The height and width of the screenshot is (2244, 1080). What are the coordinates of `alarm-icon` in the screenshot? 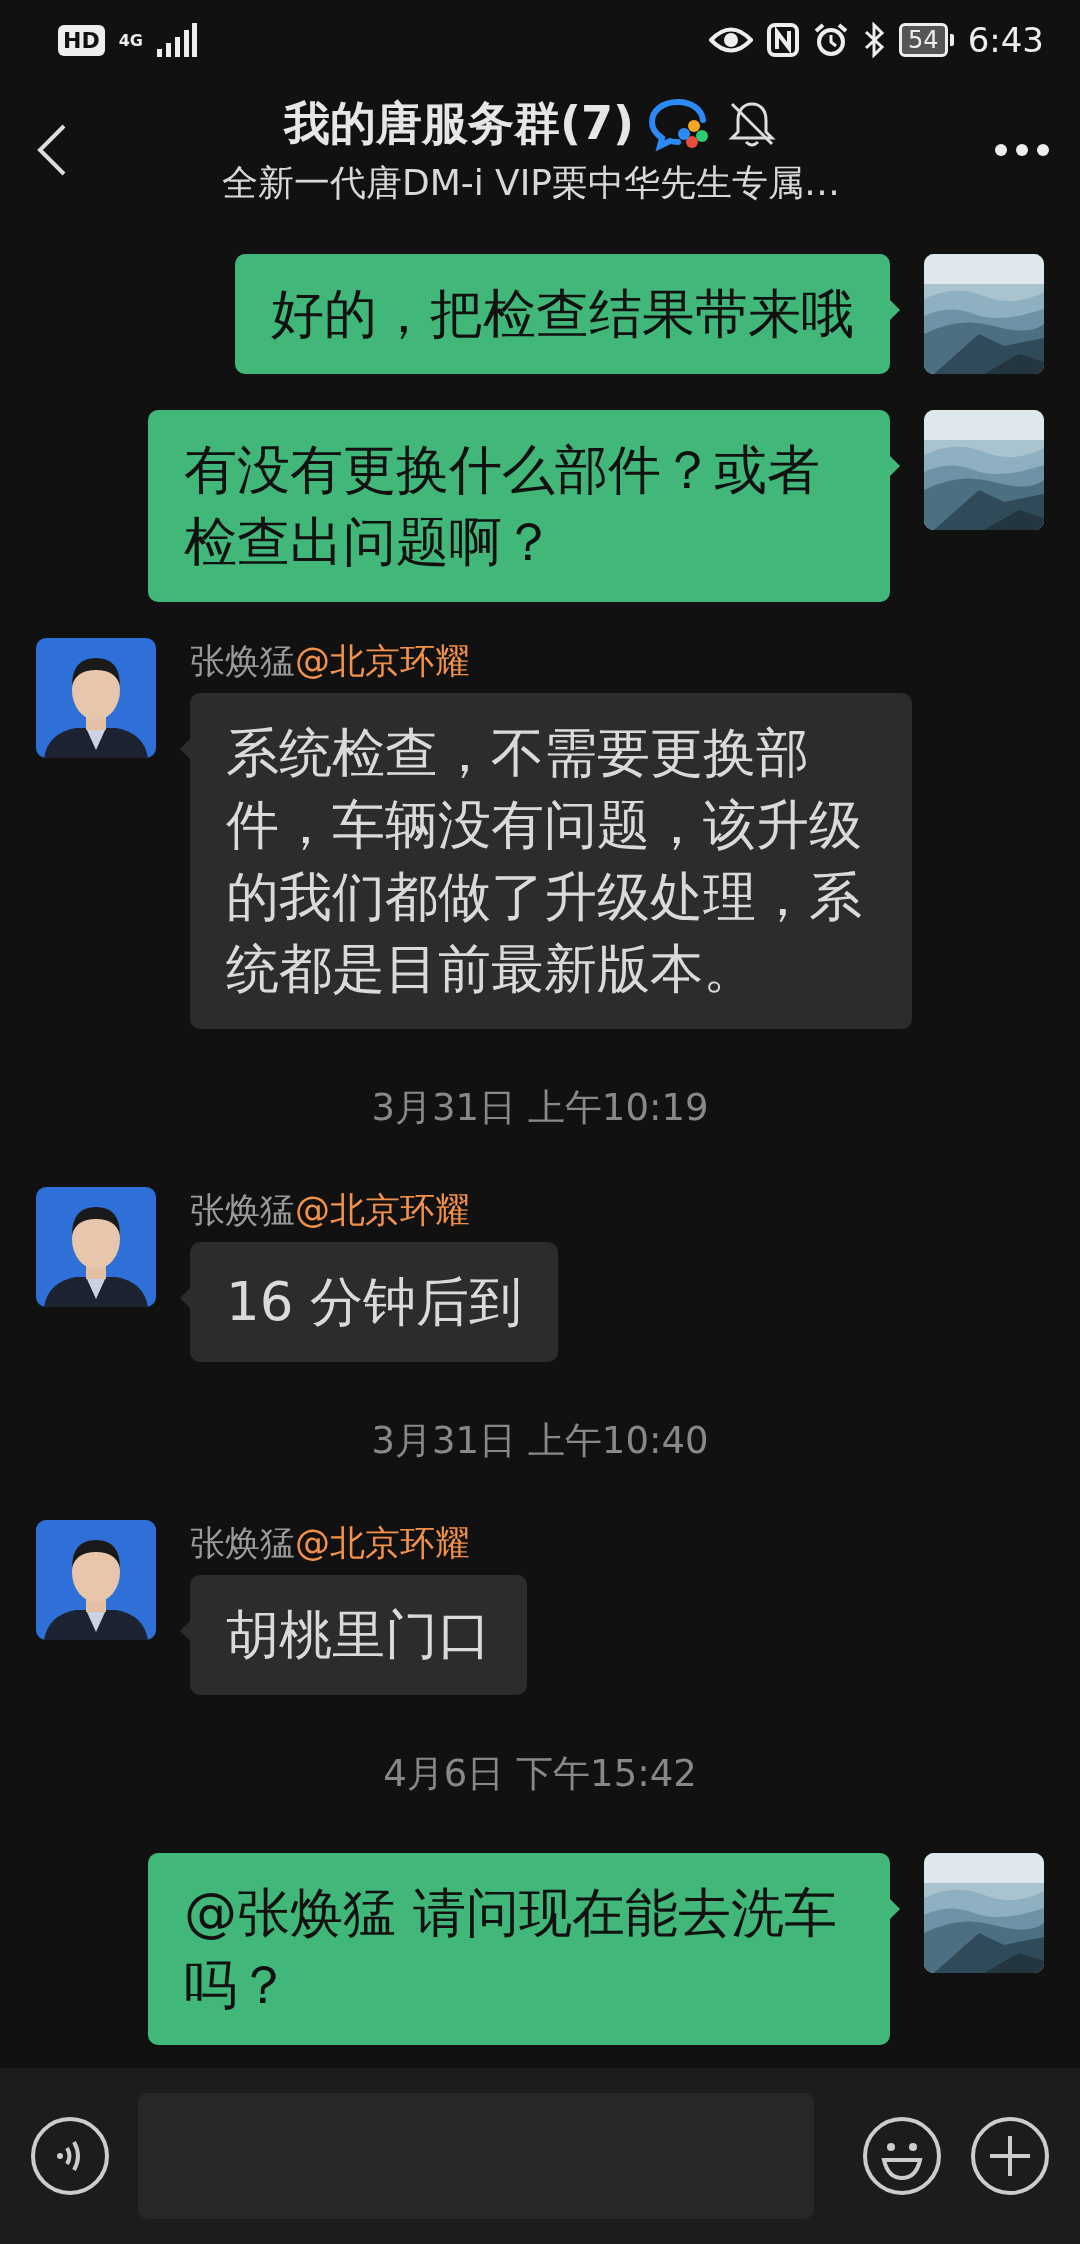 It's located at (831, 40).